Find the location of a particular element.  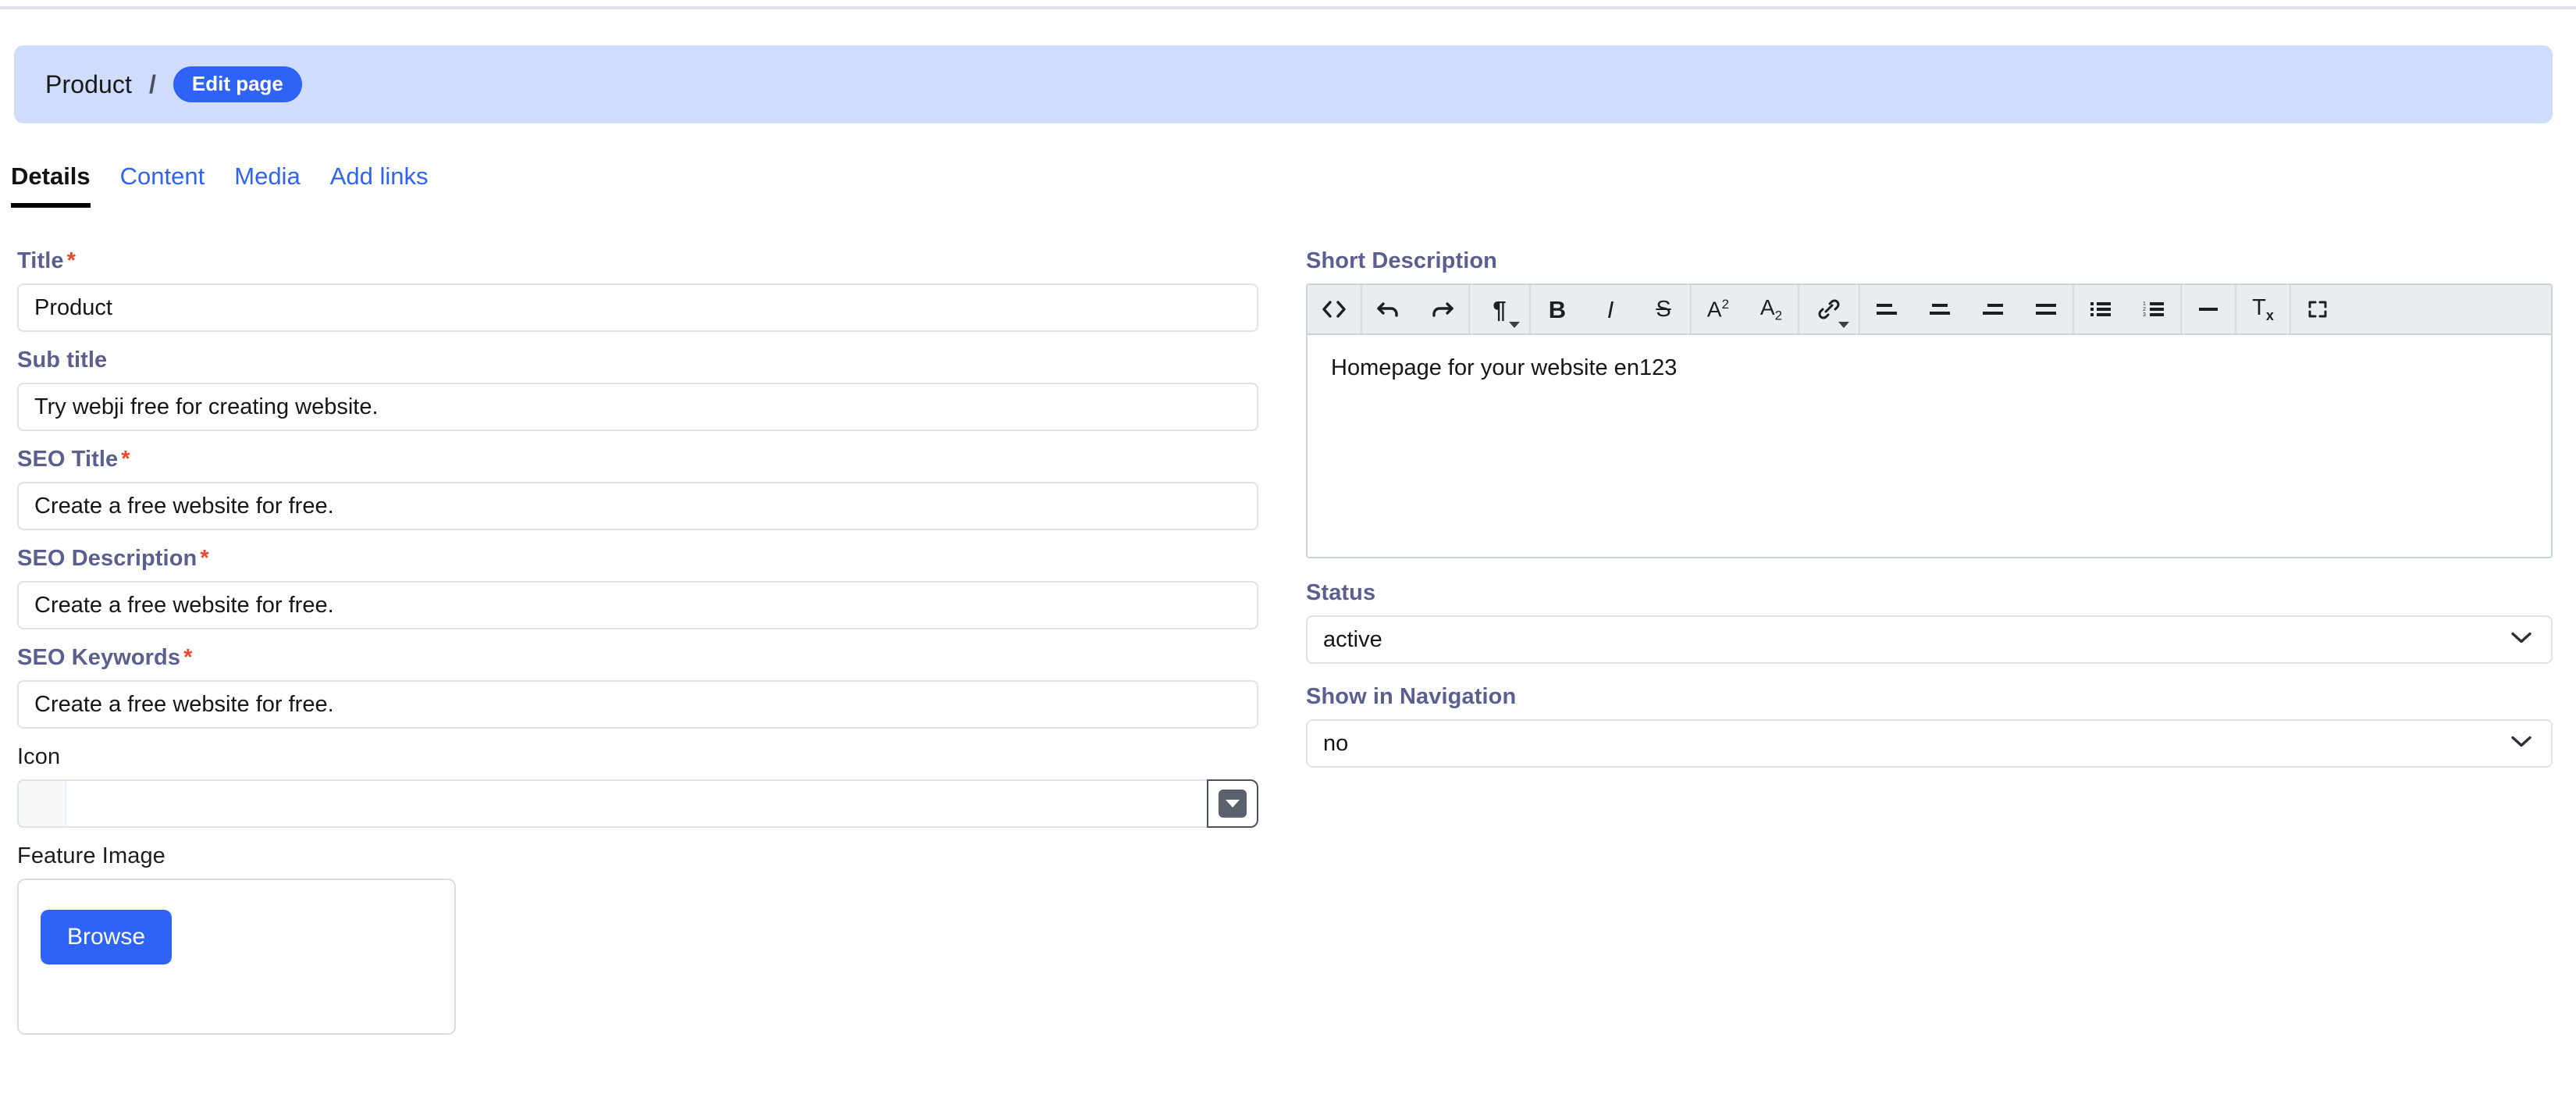

toolbar-group-source is located at coordinates (1335, 309).